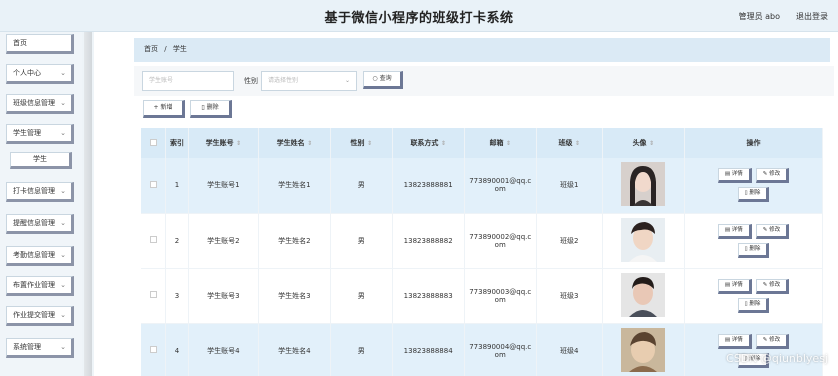 This screenshot has width=838, height=376. I want to click on select-all-header, so click(154, 143).